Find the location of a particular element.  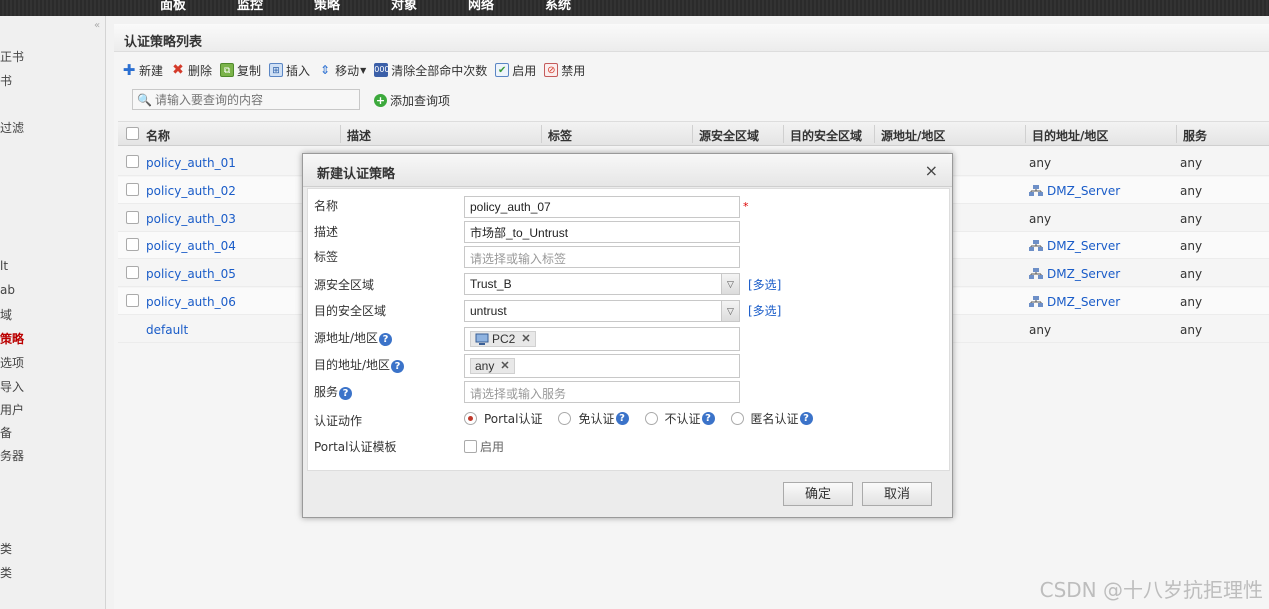

radio-label: 匿名认证 is located at coordinates (774, 419).